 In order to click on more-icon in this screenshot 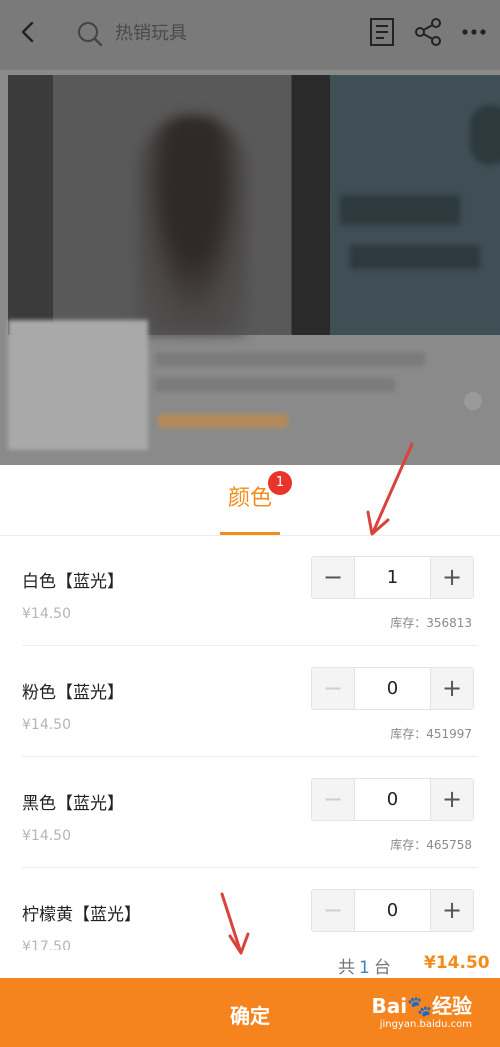, I will do `click(474, 32)`.